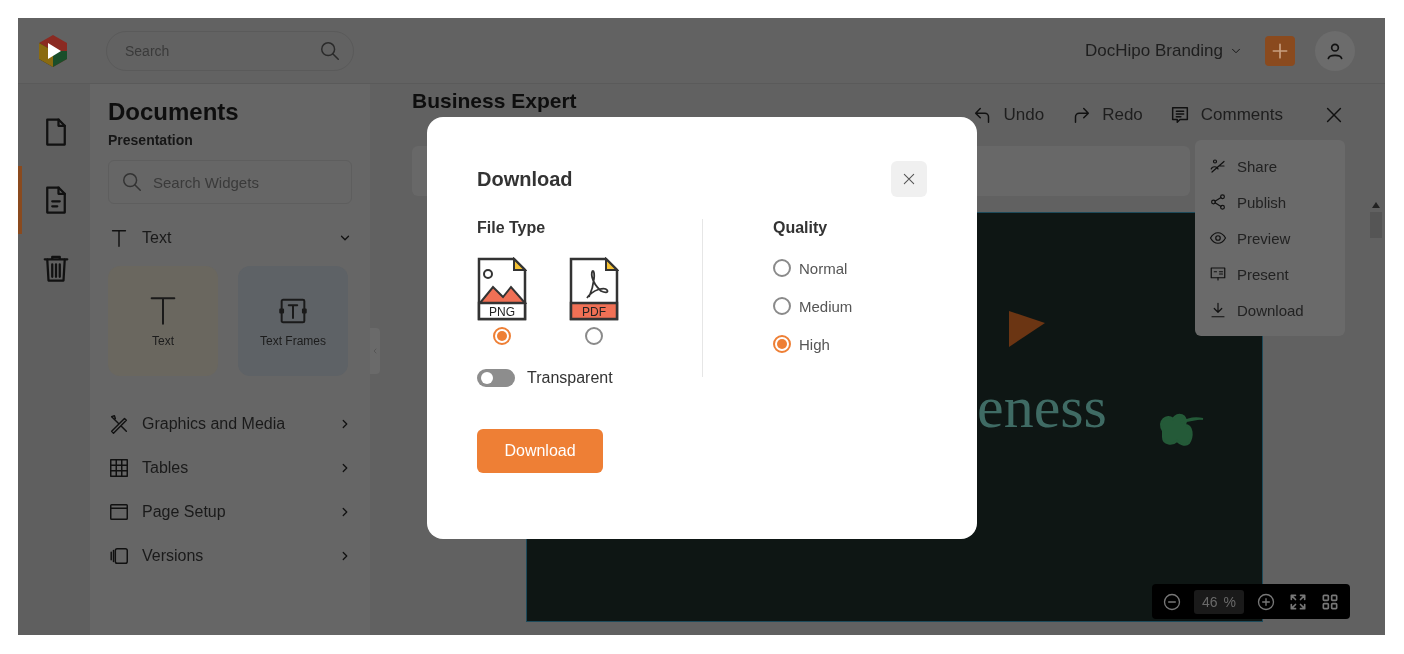 This screenshot has height=654, width=1404. What do you see at coordinates (174, 112) in the screenshot?
I see `sidebar-title: Documents` at bounding box center [174, 112].